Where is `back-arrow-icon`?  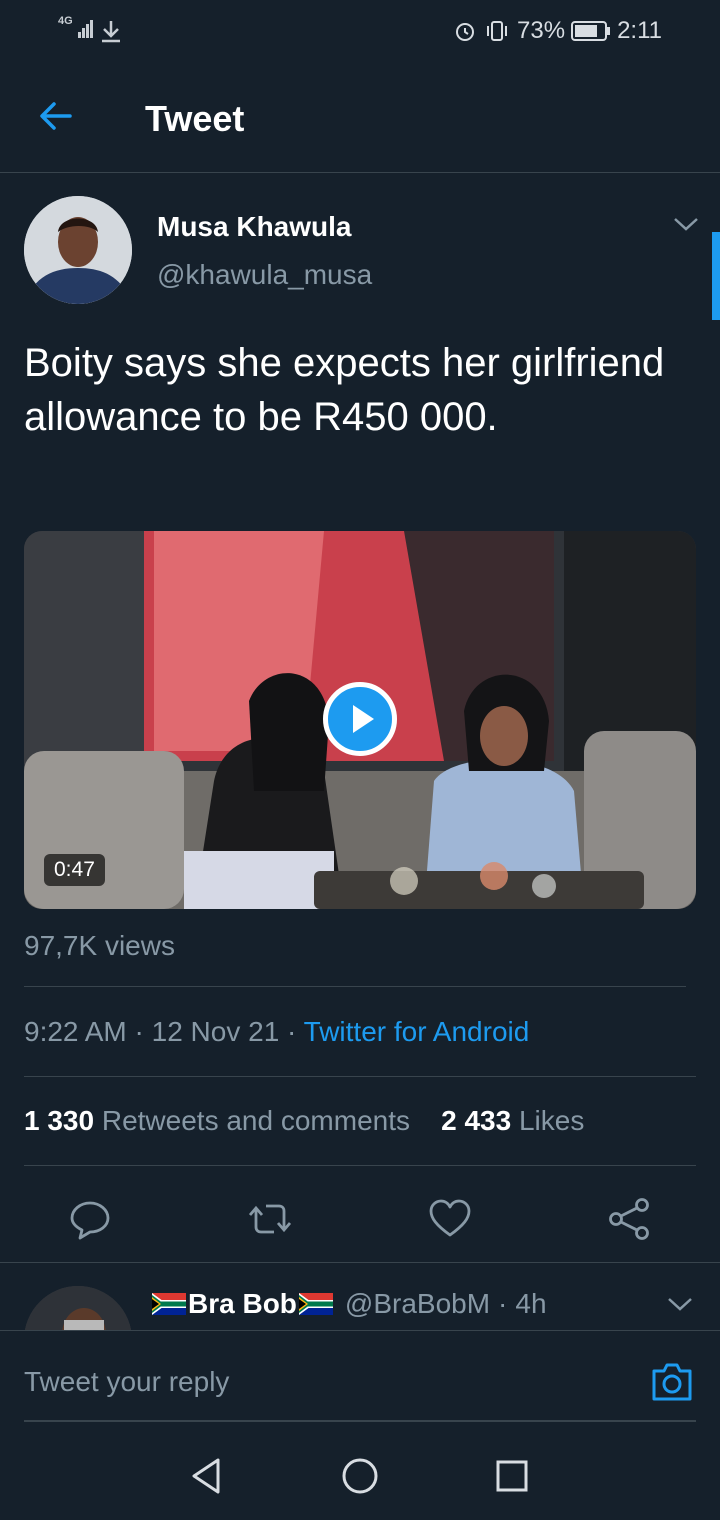 back-arrow-icon is located at coordinates (56, 116).